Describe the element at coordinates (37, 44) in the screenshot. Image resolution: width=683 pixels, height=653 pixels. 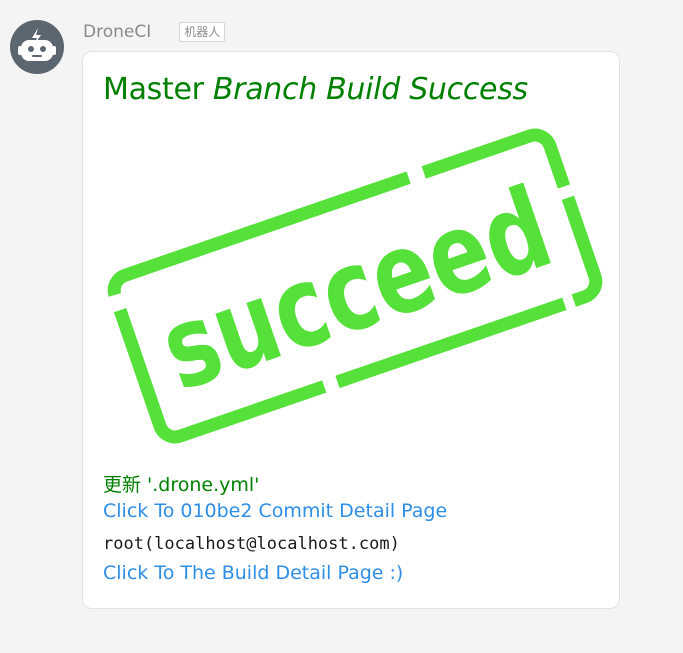
I see `robot-icon` at that location.